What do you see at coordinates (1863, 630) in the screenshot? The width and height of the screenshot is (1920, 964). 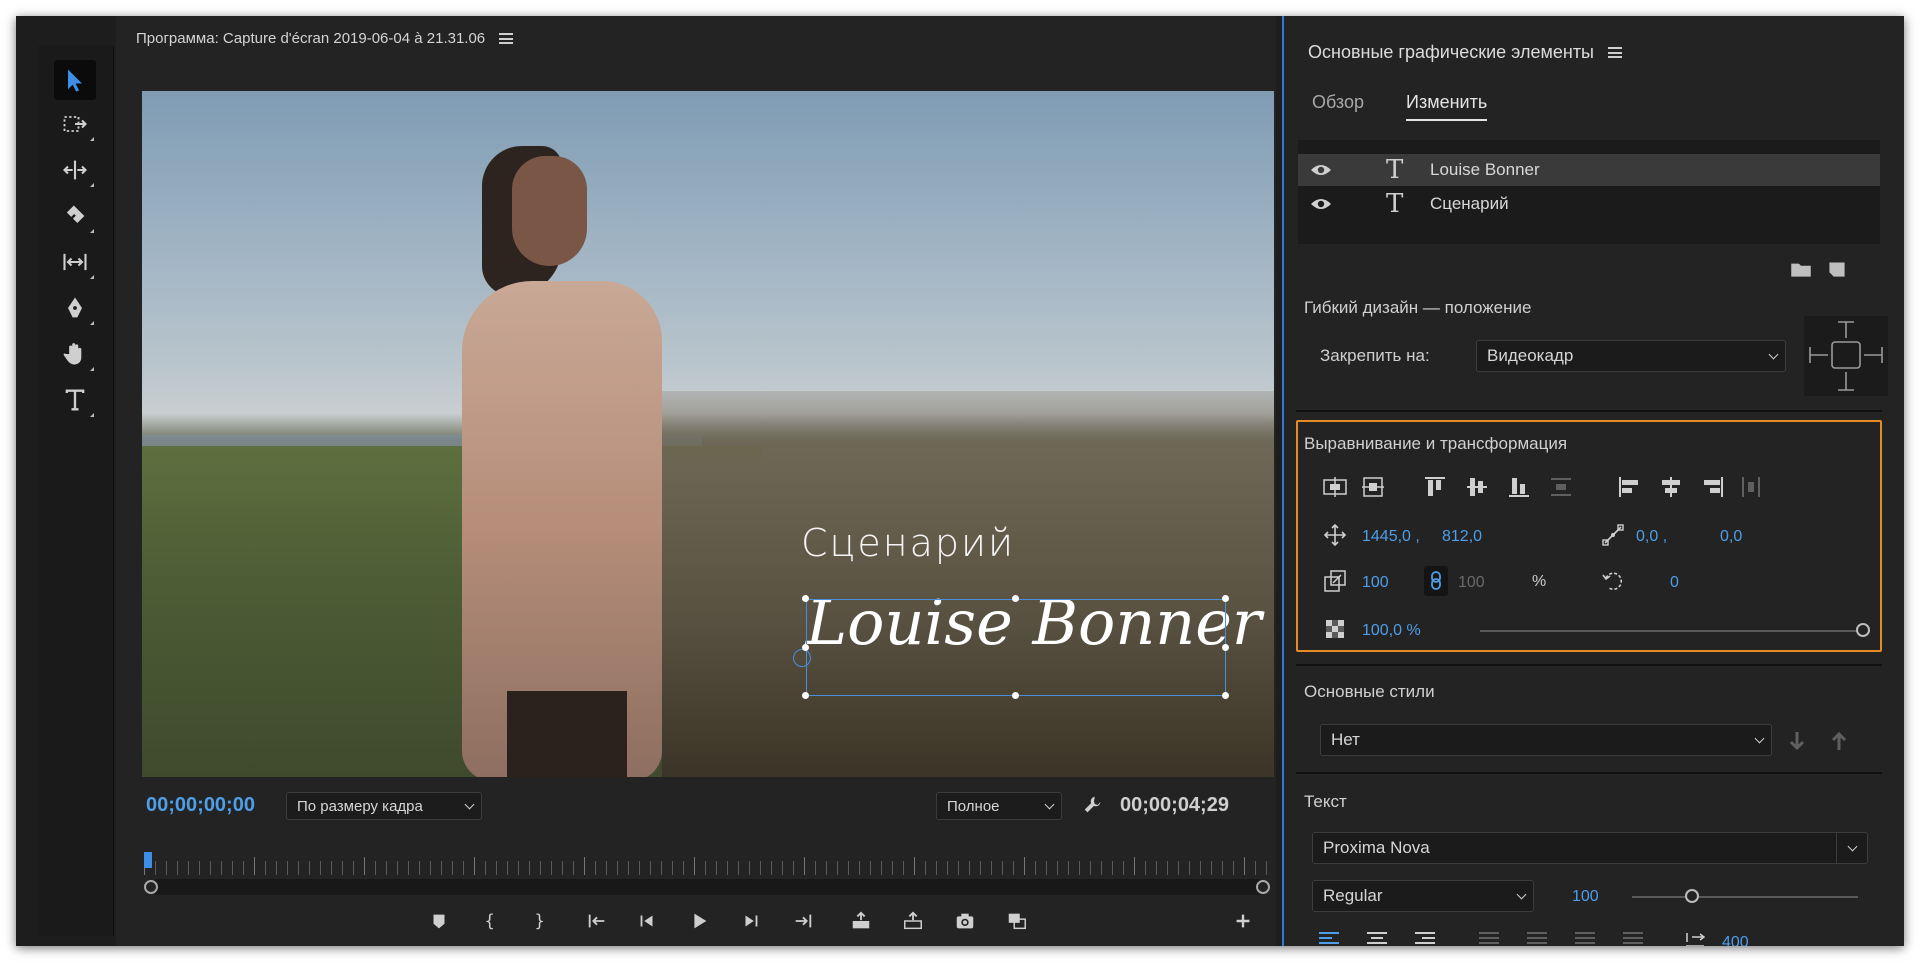 I see `opacity-slider-knob` at bounding box center [1863, 630].